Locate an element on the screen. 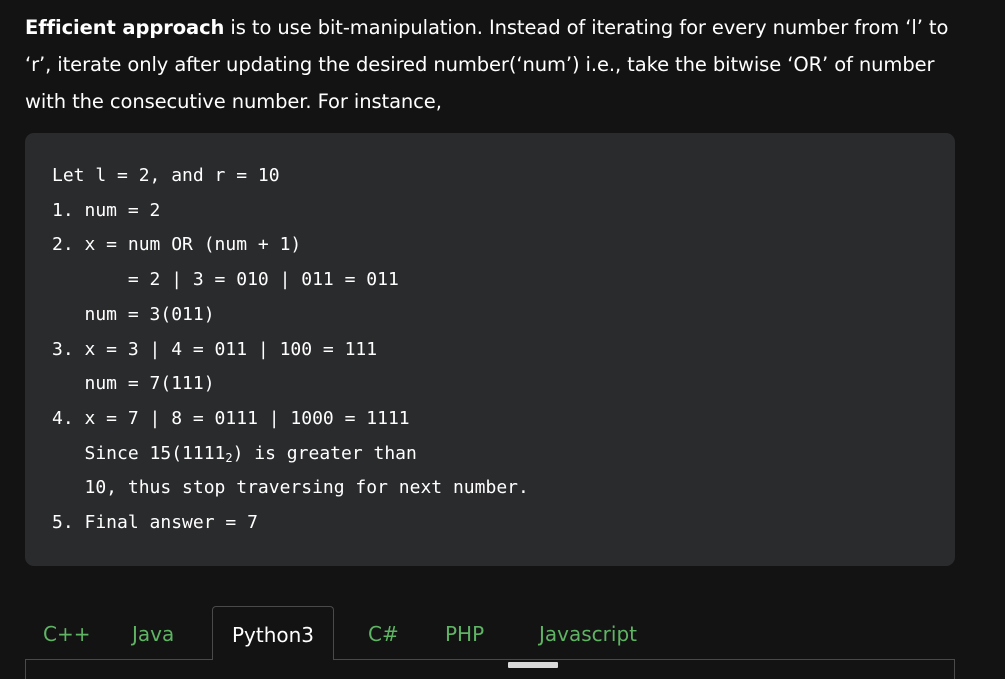  code-line: 2. x = num OR (num + 1) is located at coordinates (177, 244).